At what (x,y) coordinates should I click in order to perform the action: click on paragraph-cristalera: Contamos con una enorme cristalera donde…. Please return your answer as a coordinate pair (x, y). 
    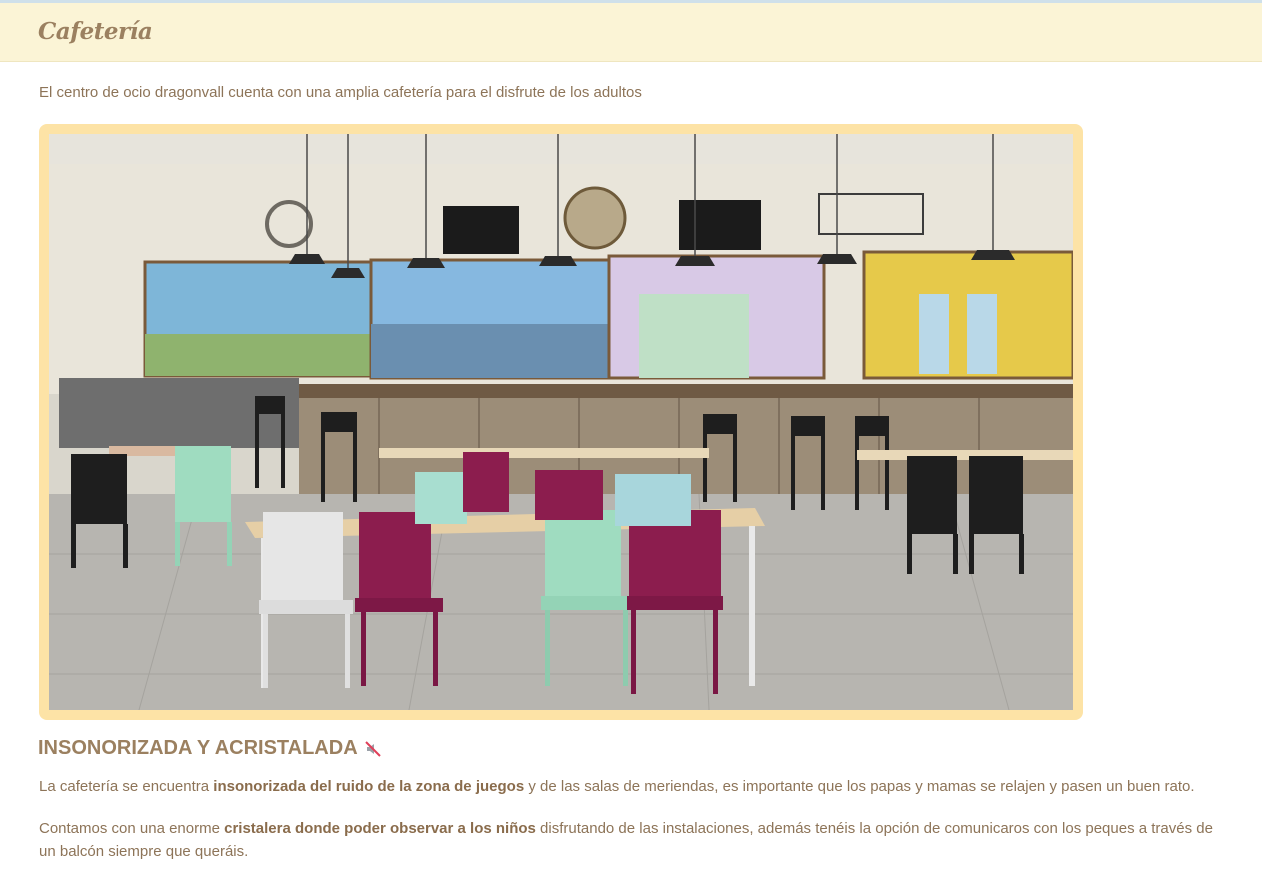
    Looking at the image, I should click on (634, 840).